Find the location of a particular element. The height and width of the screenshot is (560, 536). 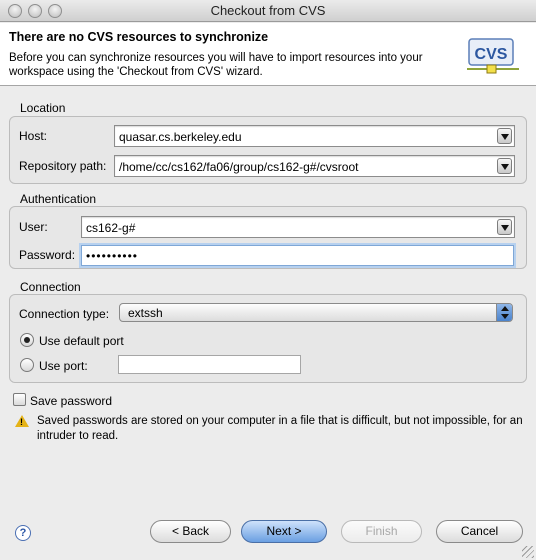

cvs-logo-text: CVS is located at coordinates (491, 54).